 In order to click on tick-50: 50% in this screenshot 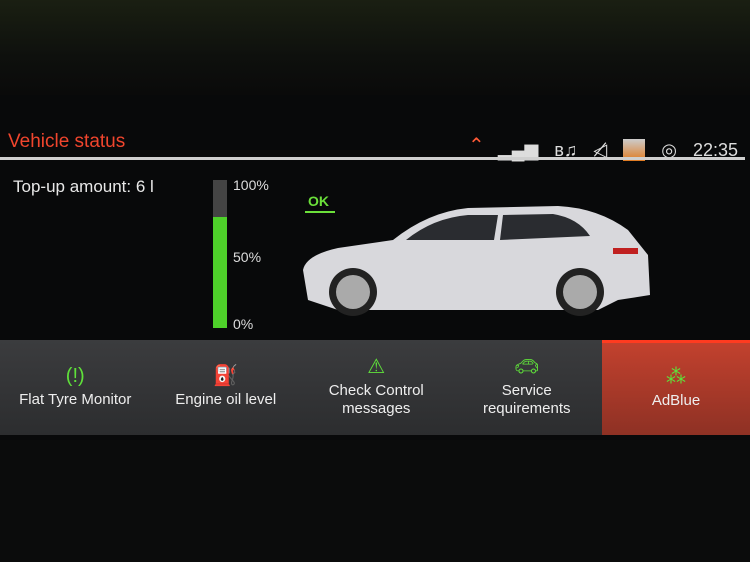, I will do `click(247, 257)`.